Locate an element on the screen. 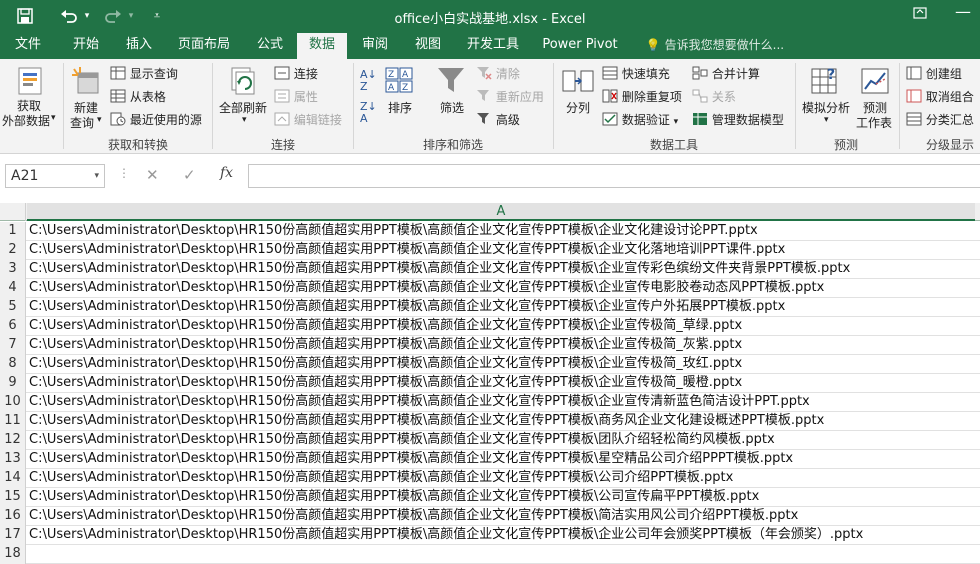 Image resolution: width=980 pixels, height=564 pixels. connections-button: 连接 is located at coordinates (296, 74).